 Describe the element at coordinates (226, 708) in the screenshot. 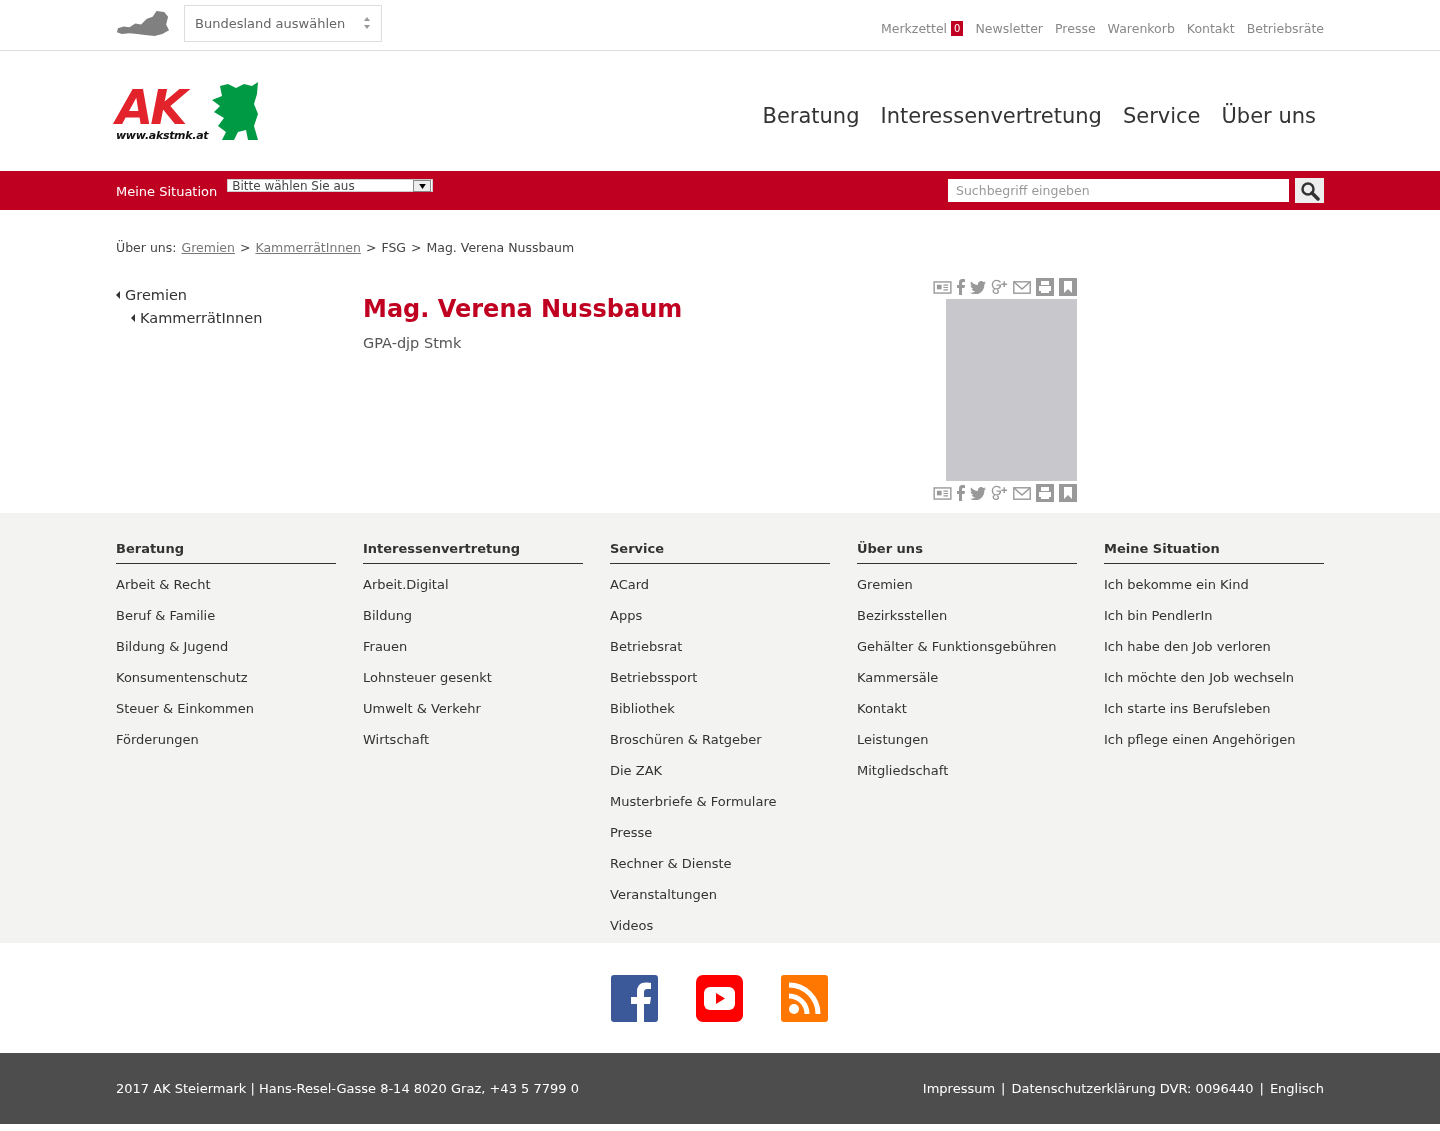

I see `footer-link: Steuer & Einkommen` at that location.